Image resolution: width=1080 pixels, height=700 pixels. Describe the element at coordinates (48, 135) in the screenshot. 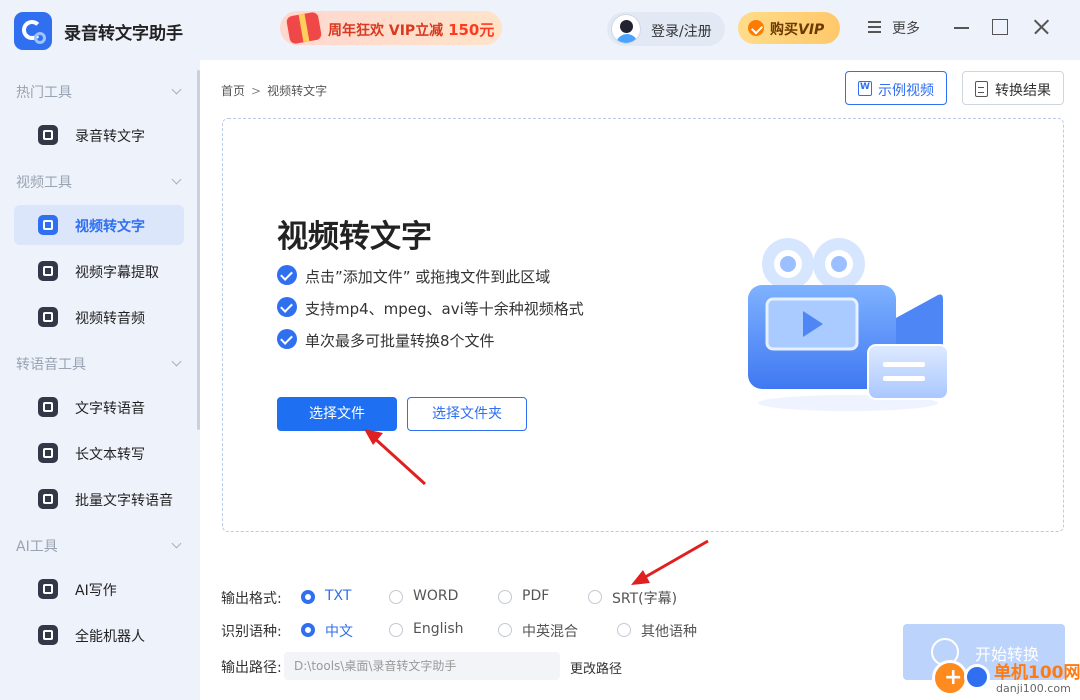

I see `text-t-icon` at that location.